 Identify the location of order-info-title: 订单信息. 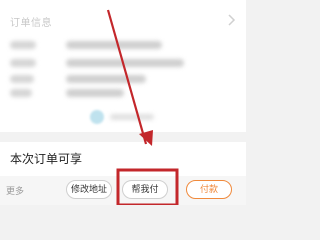
(31, 23).